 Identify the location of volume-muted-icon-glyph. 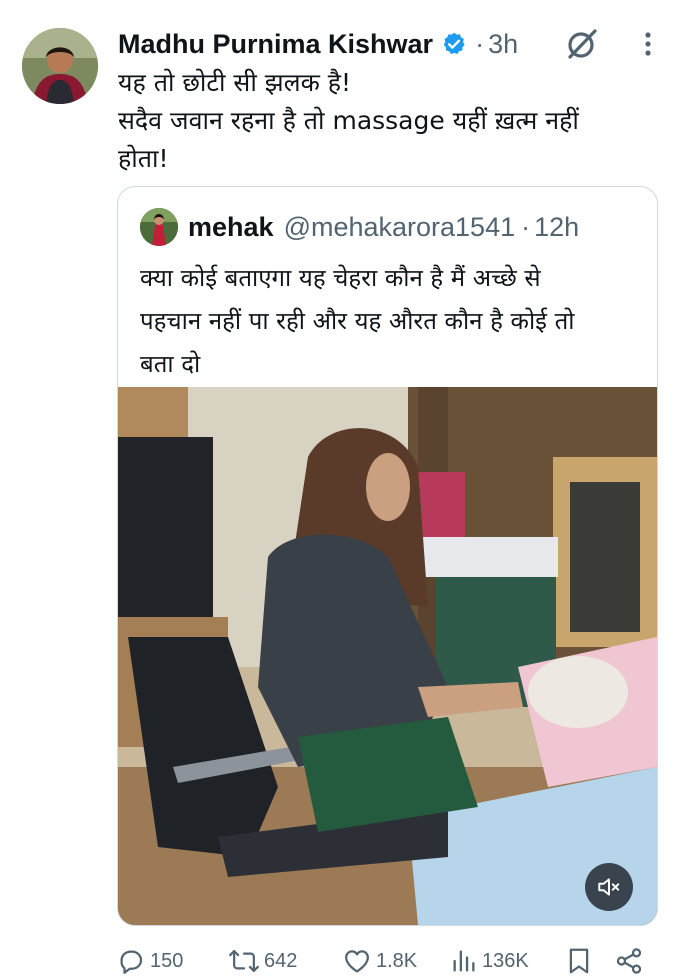
(609, 887).